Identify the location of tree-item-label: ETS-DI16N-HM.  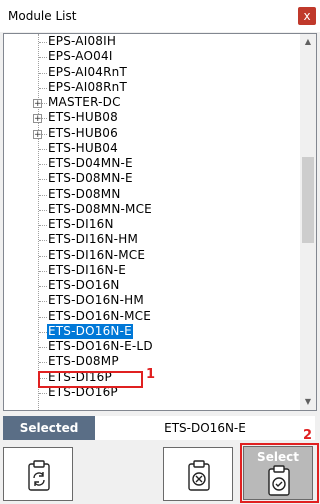
(93, 239).